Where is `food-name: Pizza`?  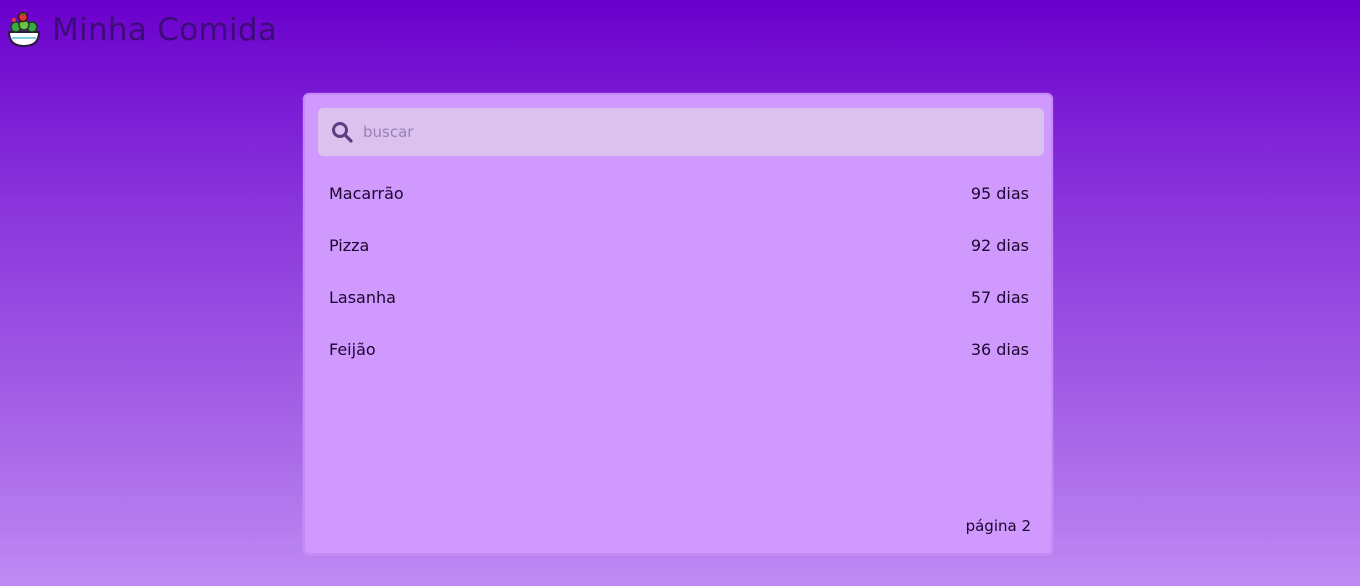 food-name: Pizza is located at coordinates (349, 245).